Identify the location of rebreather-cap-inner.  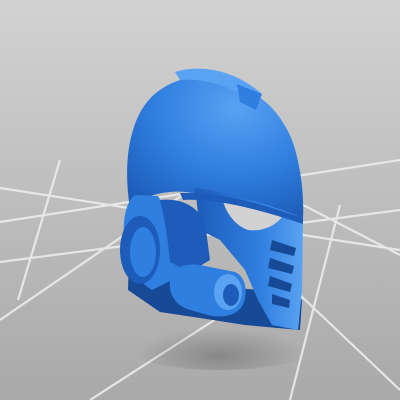
(231, 295).